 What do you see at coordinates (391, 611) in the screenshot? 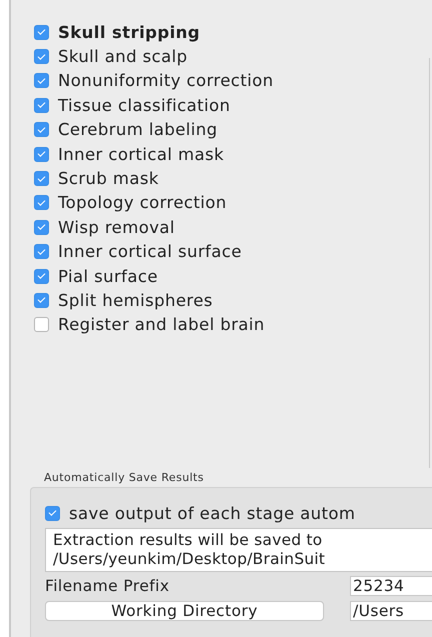
I see `directory-field: /Users` at bounding box center [391, 611].